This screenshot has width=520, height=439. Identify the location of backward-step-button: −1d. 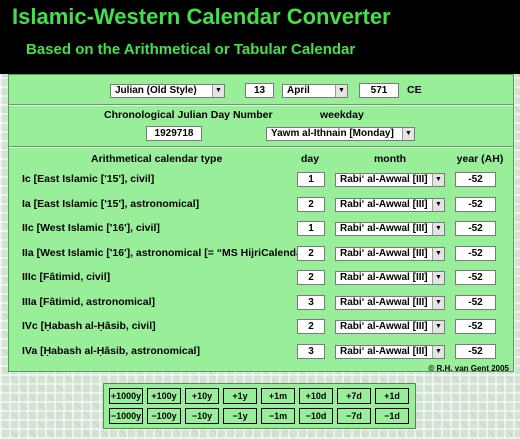
(392, 416).